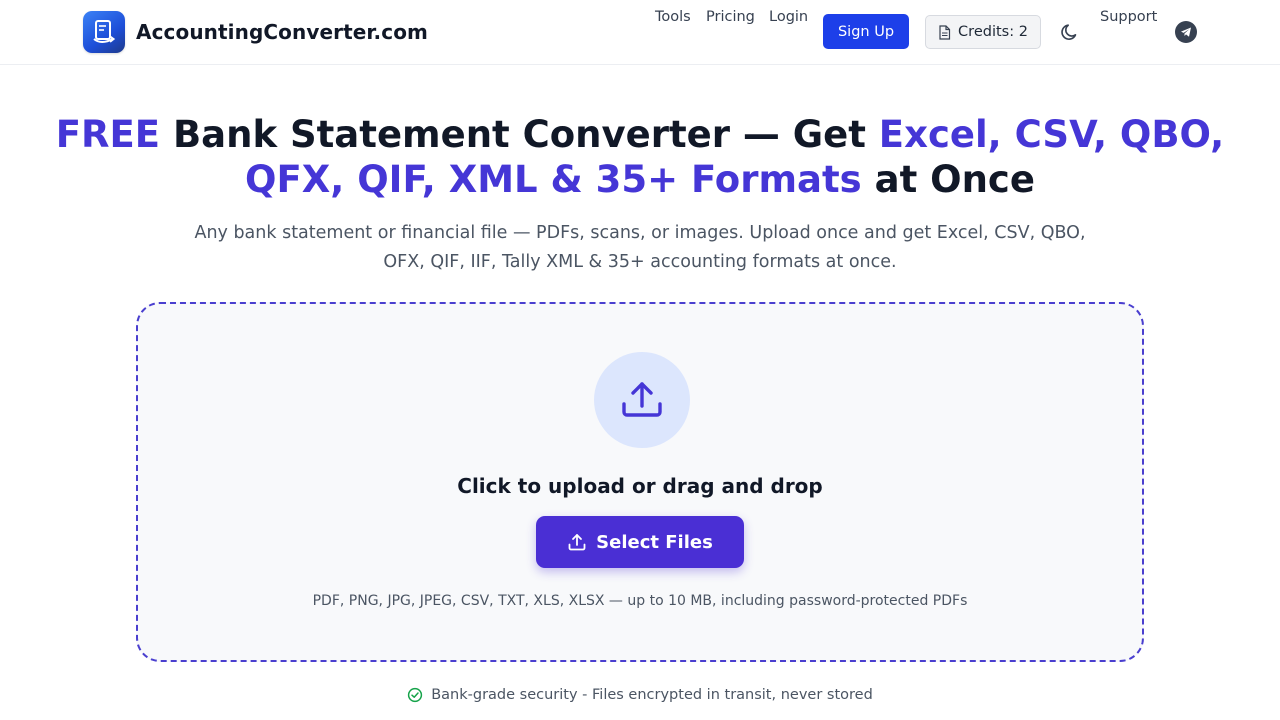 Image resolution: width=1280 pixels, height=720 pixels. What do you see at coordinates (642, 400) in the screenshot?
I see `upload-icon` at bounding box center [642, 400].